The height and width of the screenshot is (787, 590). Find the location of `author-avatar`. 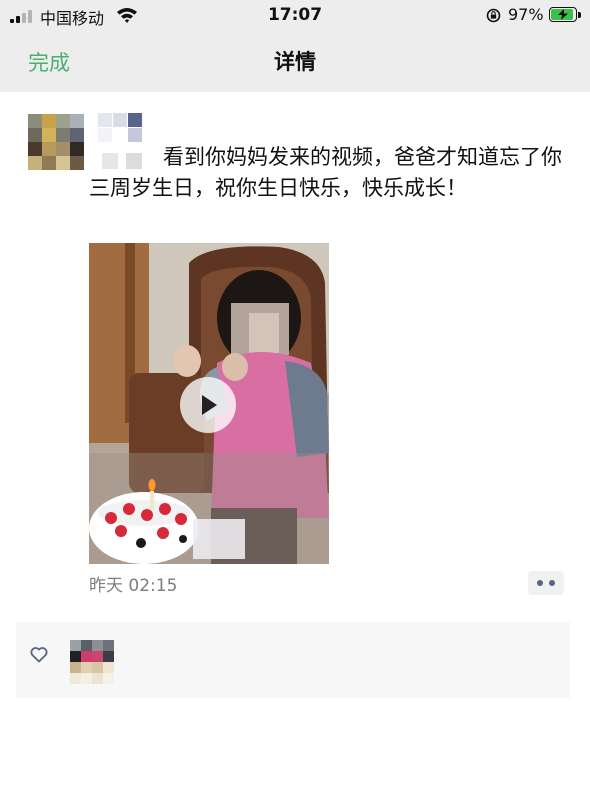

author-avatar is located at coordinates (56, 142).